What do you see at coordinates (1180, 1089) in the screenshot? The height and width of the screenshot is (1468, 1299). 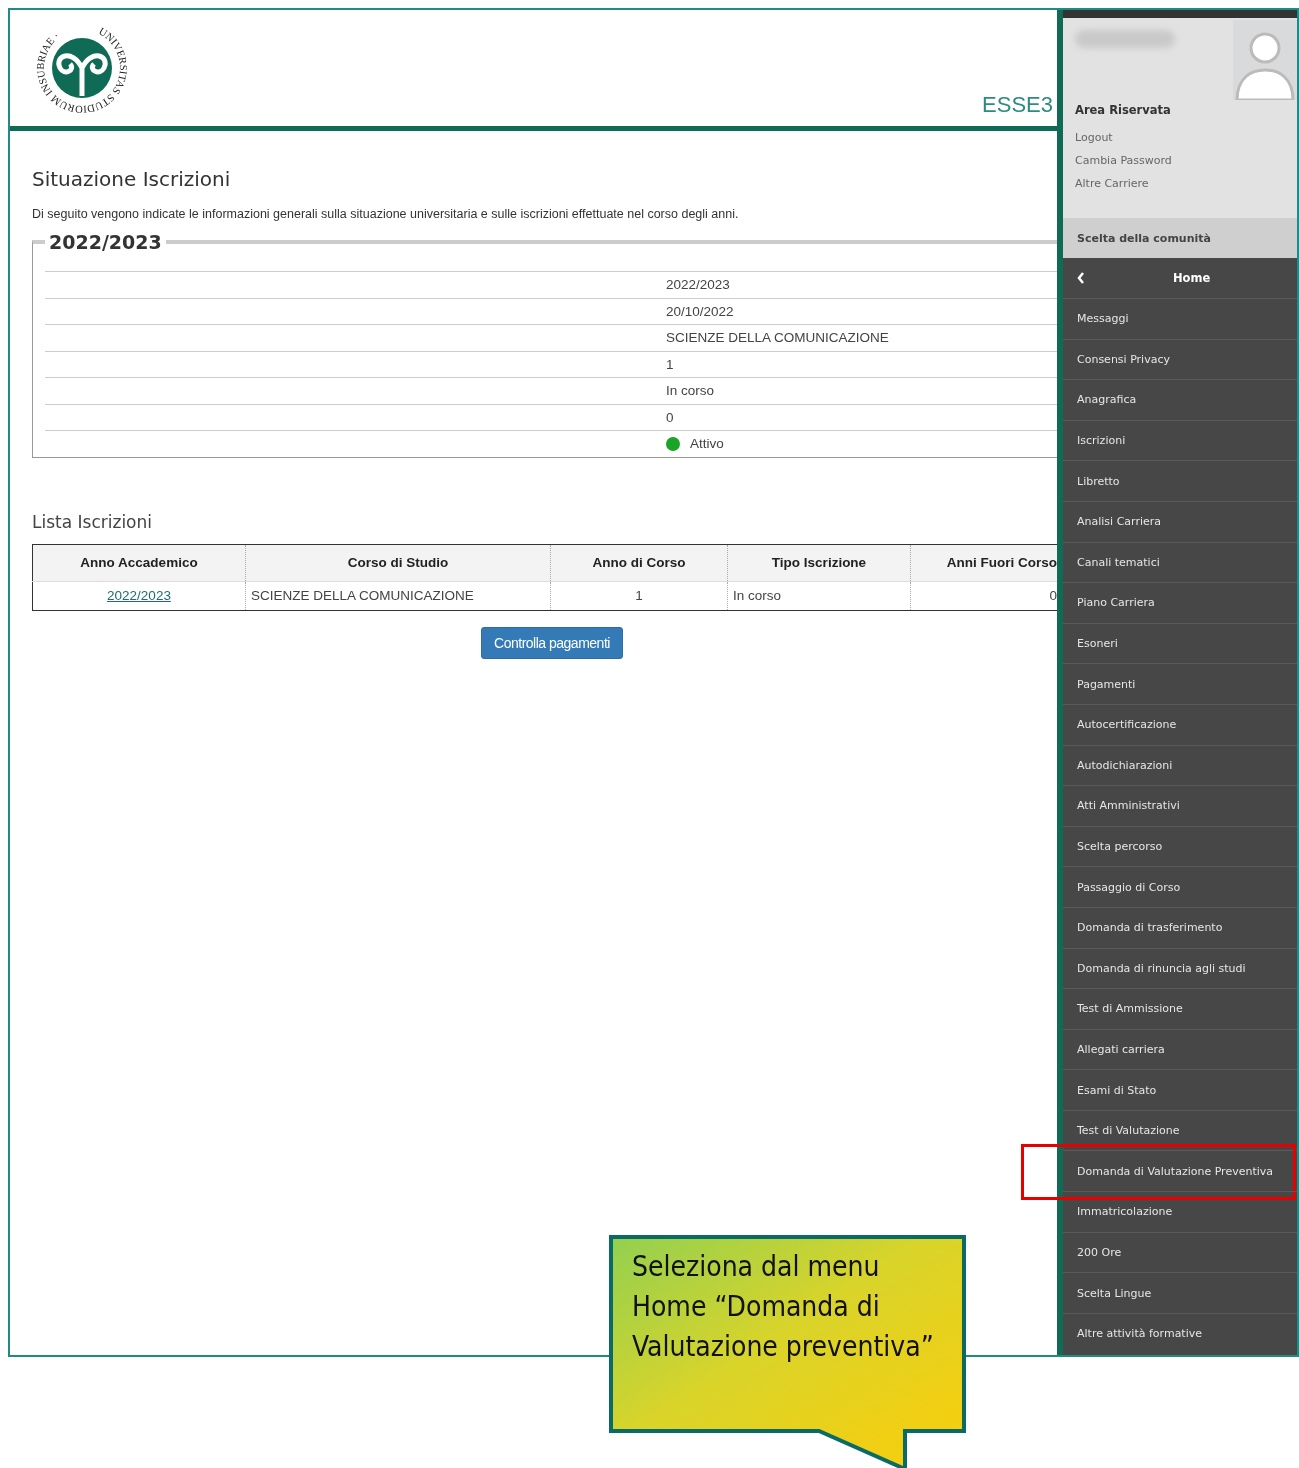 I see `menu-item: Esami di Stato` at bounding box center [1180, 1089].